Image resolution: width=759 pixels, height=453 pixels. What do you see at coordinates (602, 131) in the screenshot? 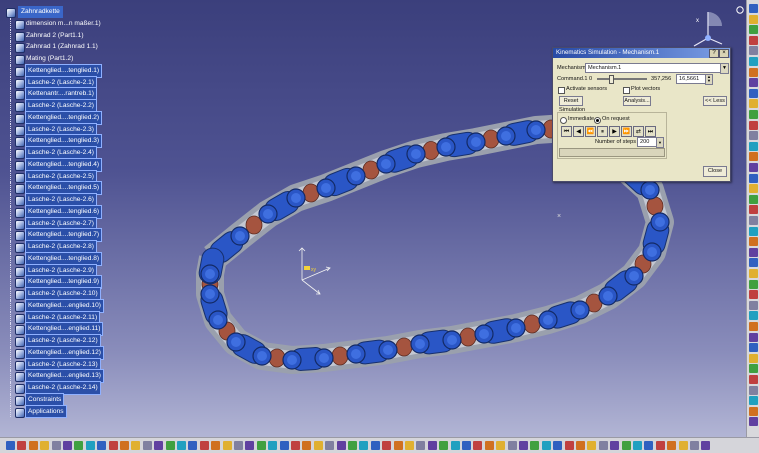
I see `pause-icon: ⏸` at bounding box center [602, 131].